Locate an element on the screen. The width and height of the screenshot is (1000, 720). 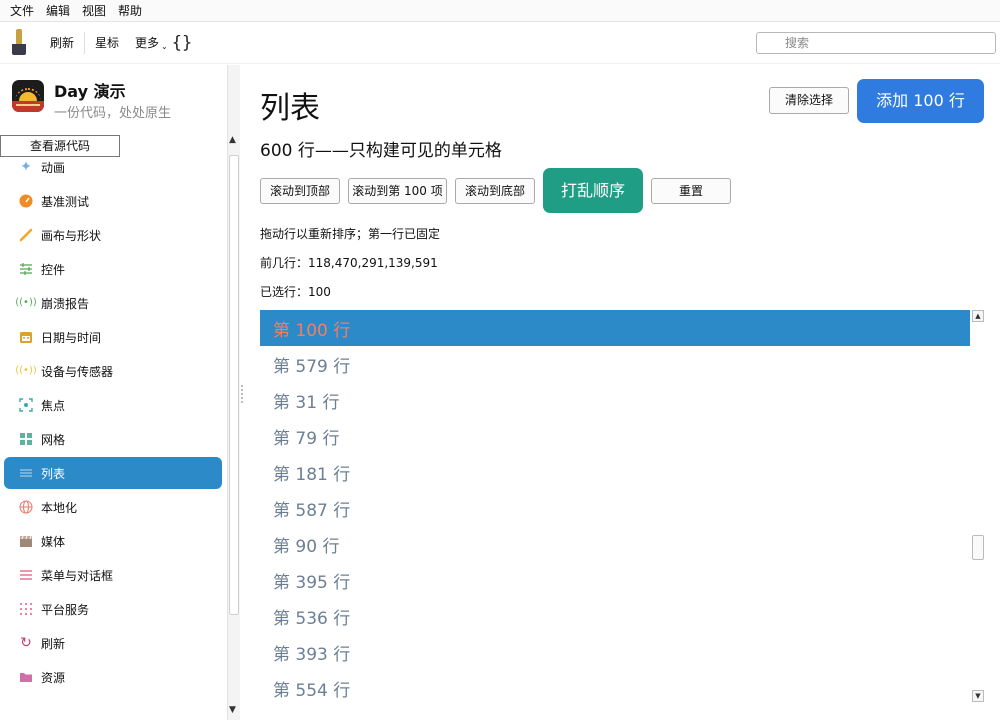
sidebar-item-label: 焦点 is located at coordinates (53, 405).